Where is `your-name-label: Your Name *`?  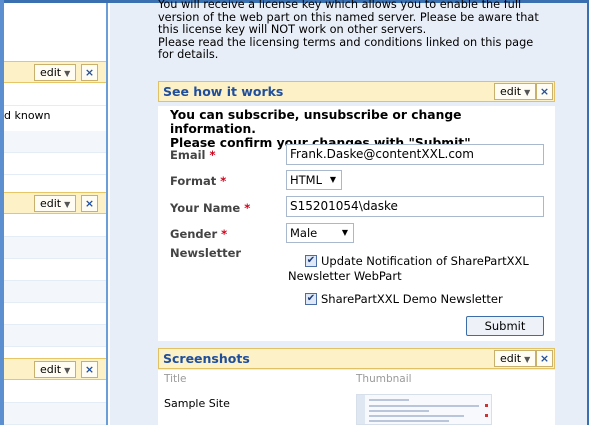
your-name-label: Your Name * is located at coordinates (210, 208).